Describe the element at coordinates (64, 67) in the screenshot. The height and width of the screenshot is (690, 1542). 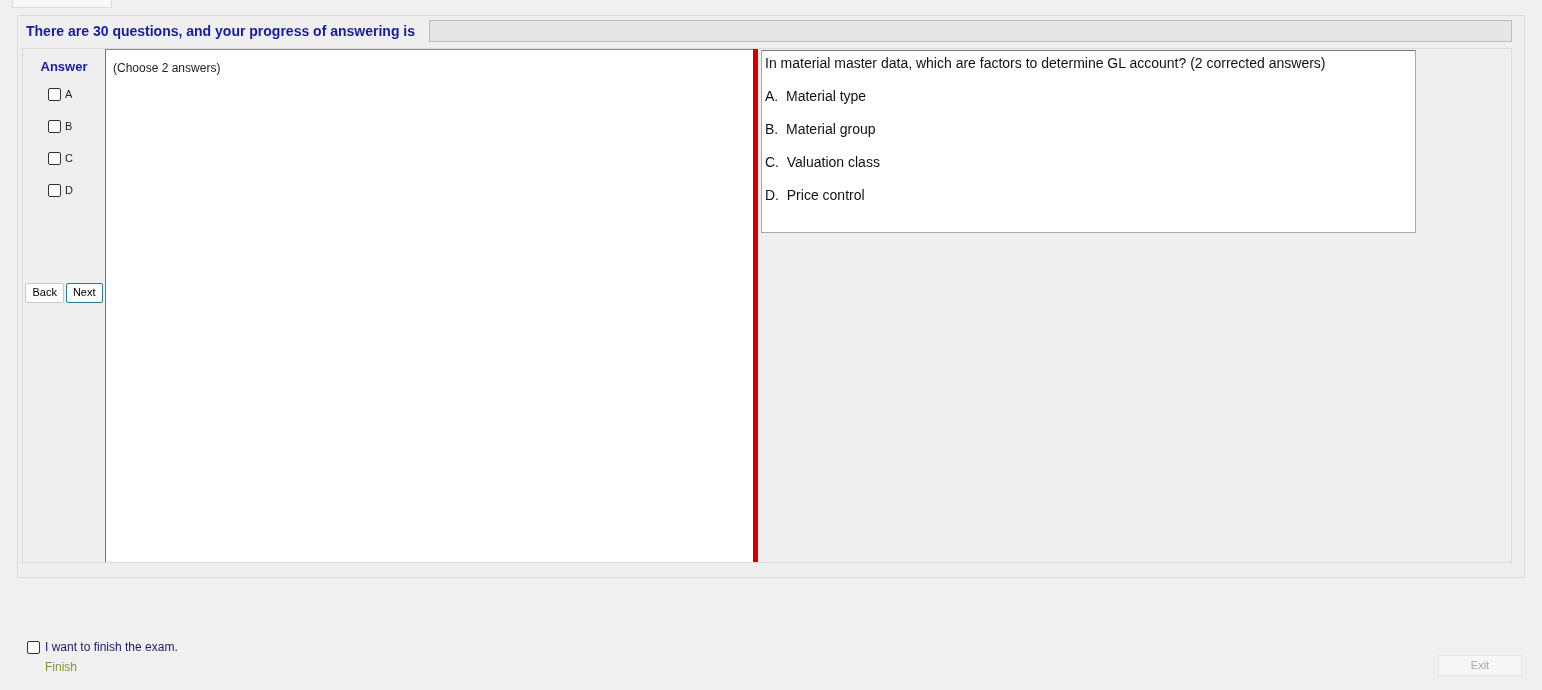
I see `answer-heading: Answer` at that location.